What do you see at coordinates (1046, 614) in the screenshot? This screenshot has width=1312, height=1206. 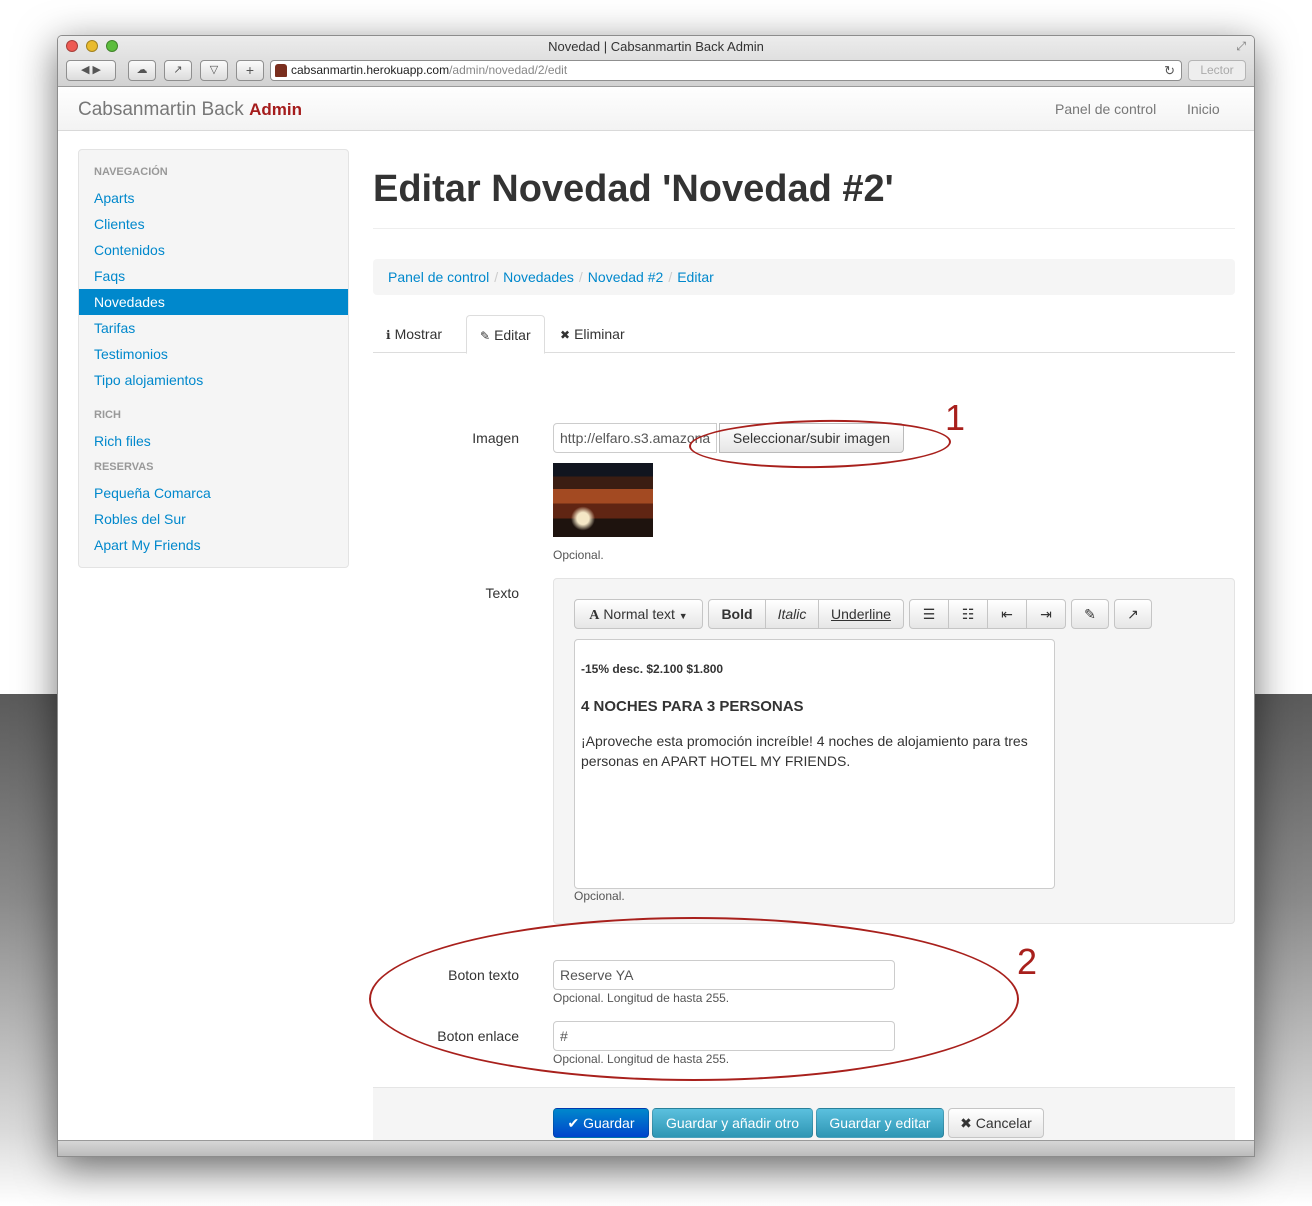 I see `indent-icon: ⇥` at bounding box center [1046, 614].